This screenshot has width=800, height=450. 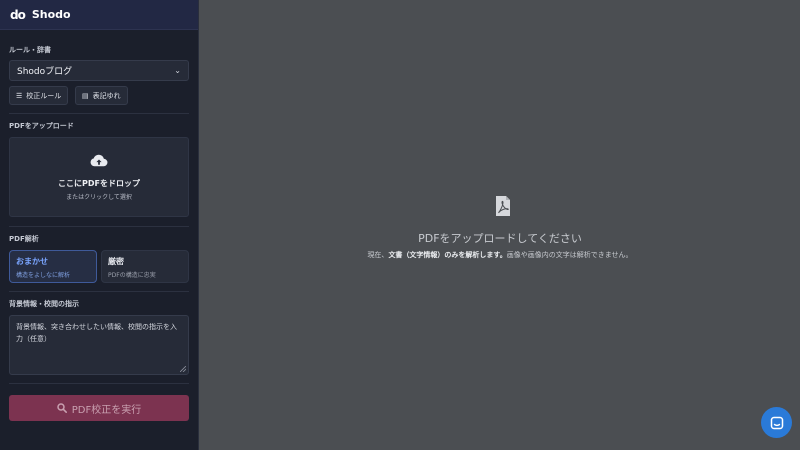 What do you see at coordinates (177, 70) in the screenshot?
I see `chevron-down-icon: ⌄` at bounding box center [177, 70].